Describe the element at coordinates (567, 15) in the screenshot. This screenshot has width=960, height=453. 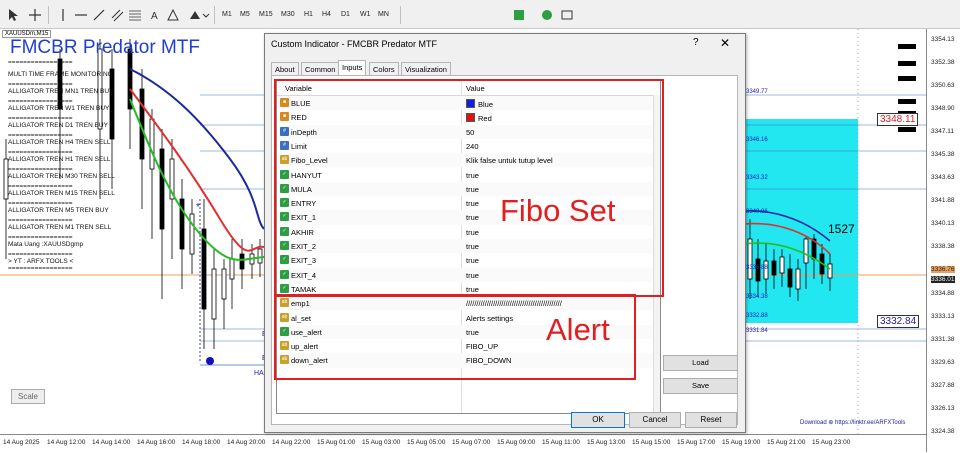
I see `market-watch-icon` at that location.